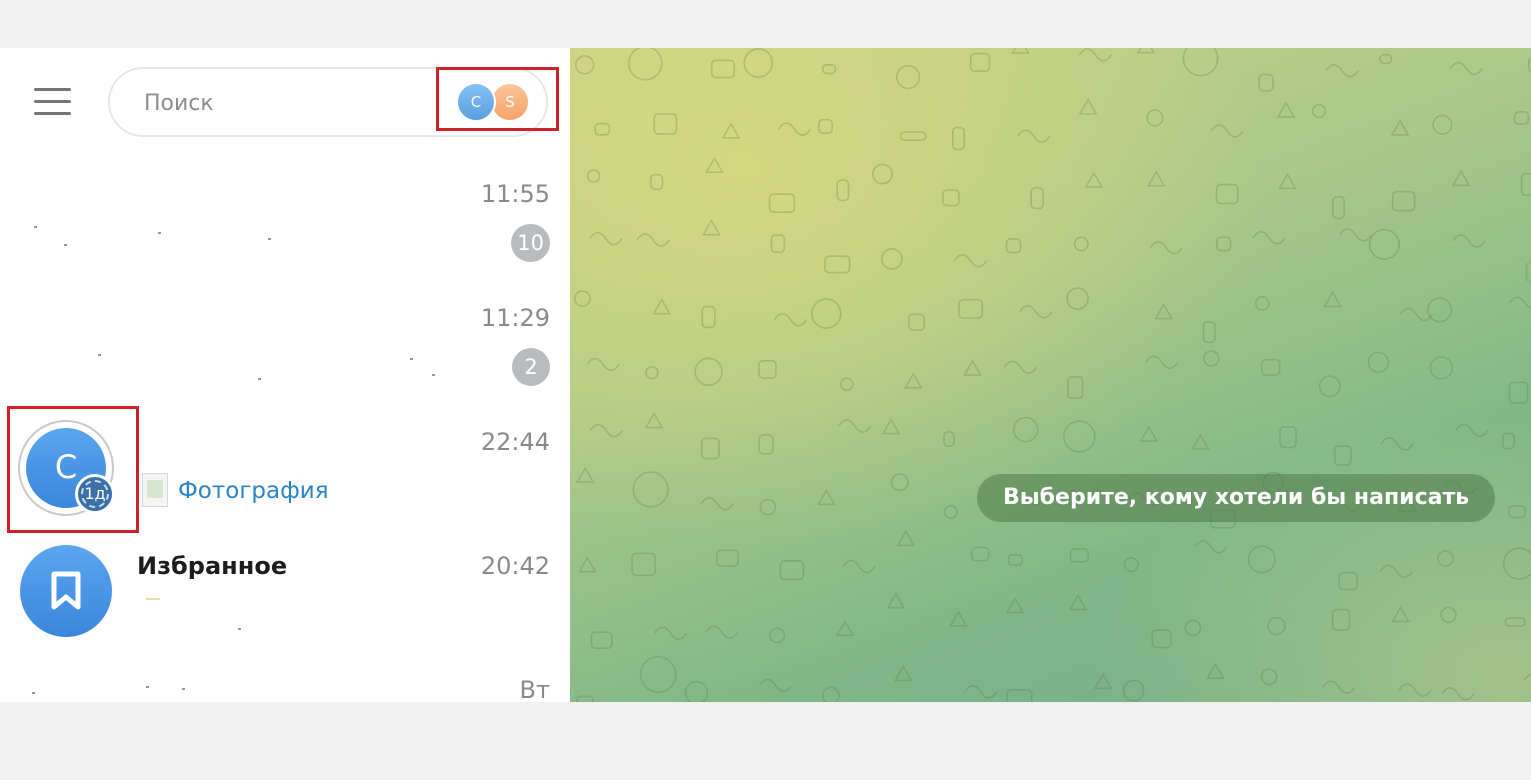  Describe the element at coordinates (476, 102) in the screenshot. I see `story-avatar: C` at that location.